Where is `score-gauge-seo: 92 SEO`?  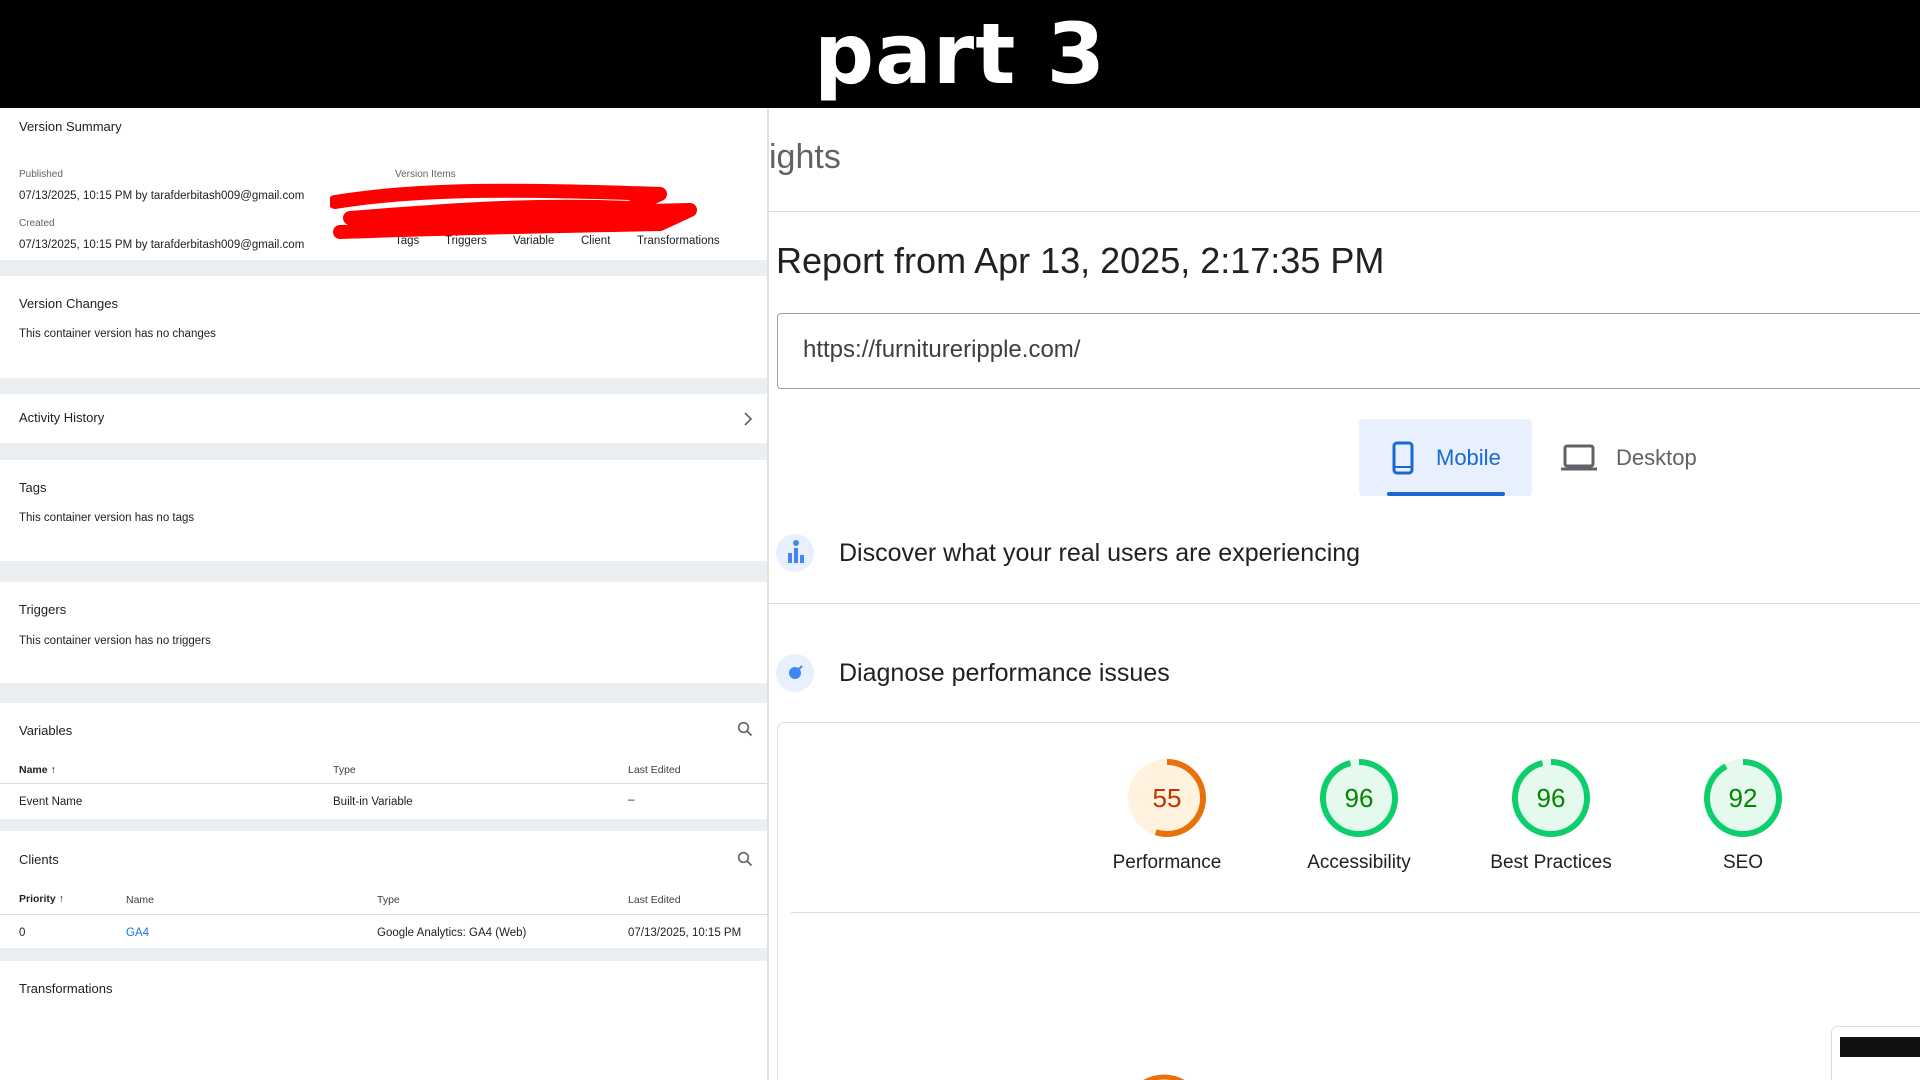 score-gauge-seo: 92 SEO is located at coordinates (1743, 816).